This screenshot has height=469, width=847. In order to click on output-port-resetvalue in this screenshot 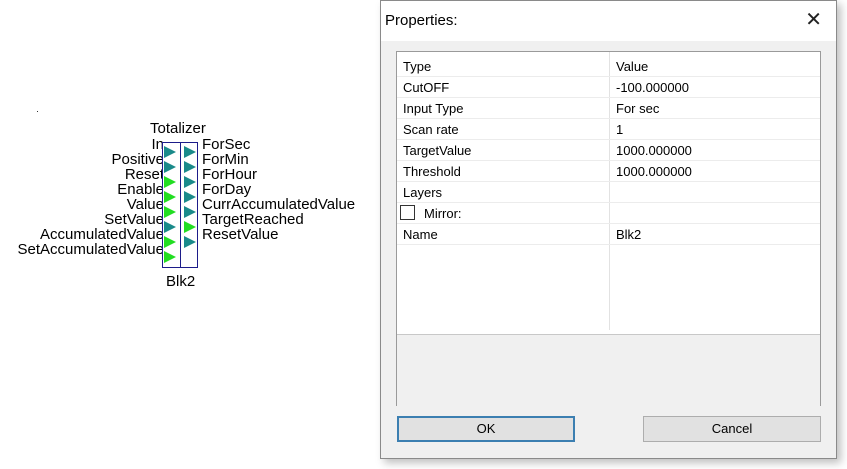, I will do `click(190, 242)`.